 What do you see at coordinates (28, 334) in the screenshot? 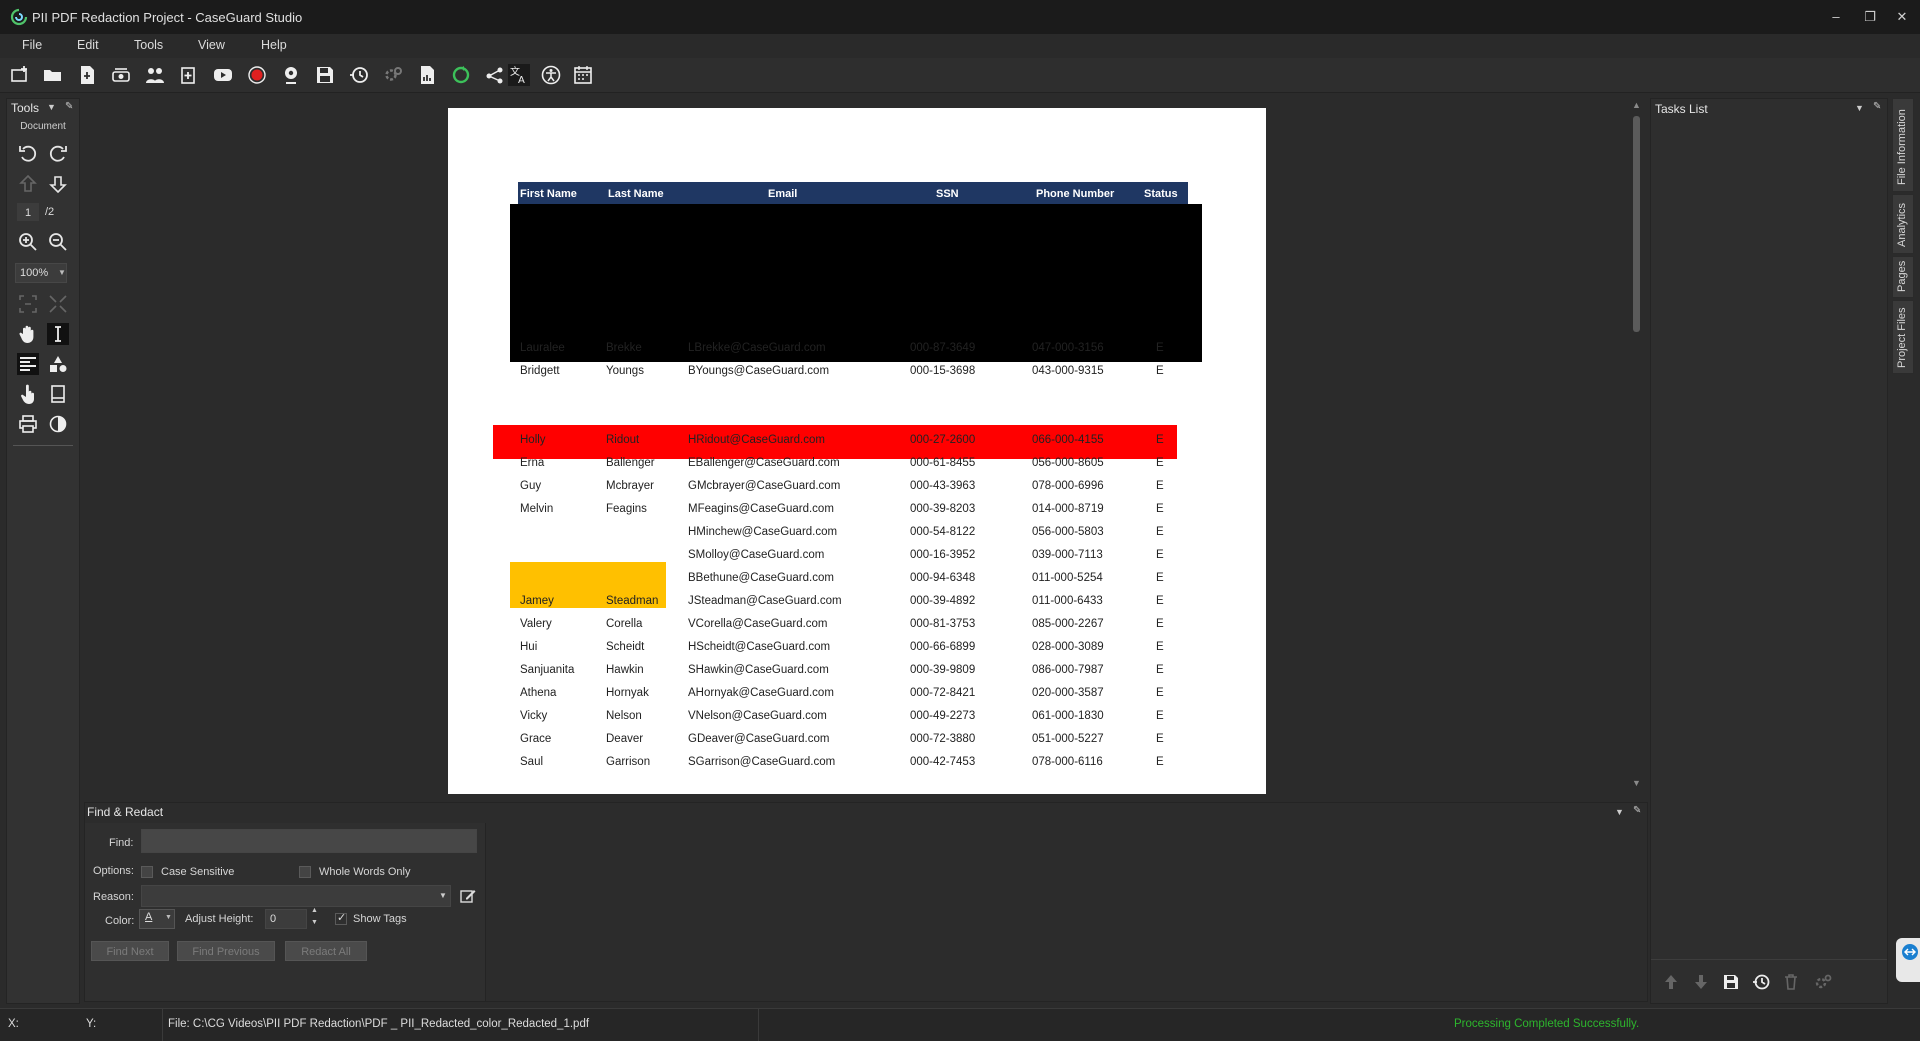
I see `hand-tool-icon` at bounding box center [28, 334].